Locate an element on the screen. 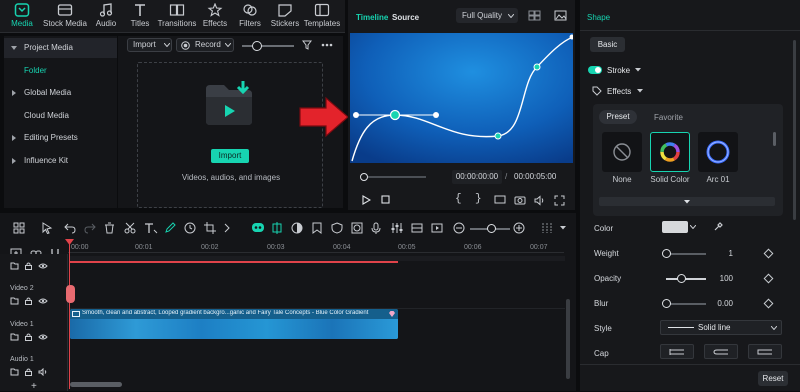  crop-icon is located at coordinates (210, 228).